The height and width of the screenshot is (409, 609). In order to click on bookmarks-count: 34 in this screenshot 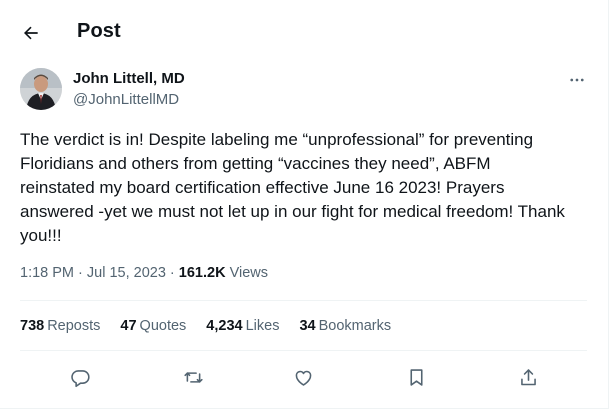, I will do `click(307, 326)`.